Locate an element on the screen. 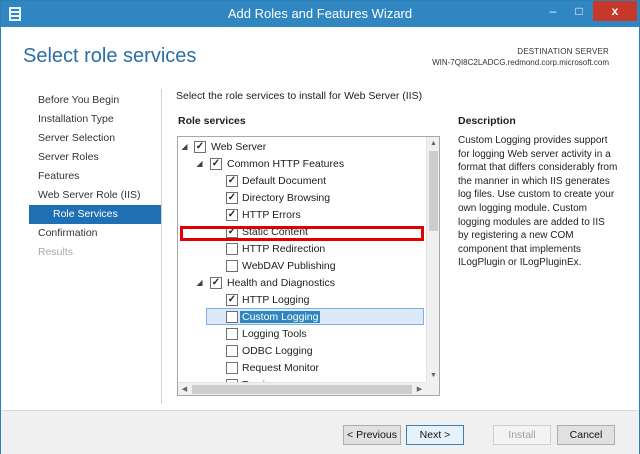 Image resolution: width=640 pixels, height=454 pixels. checkbox-common-http-features: ✓ is located at coordinates (216, 164).